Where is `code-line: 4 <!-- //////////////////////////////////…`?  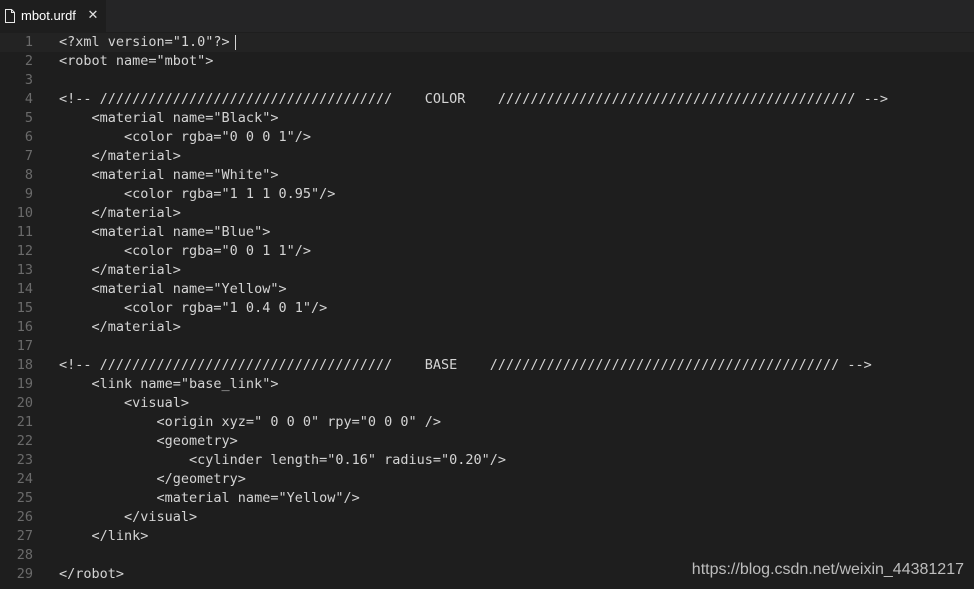 code-line: 4 <!-- //////////////////////////////////… is located at coordinates (487, 99).